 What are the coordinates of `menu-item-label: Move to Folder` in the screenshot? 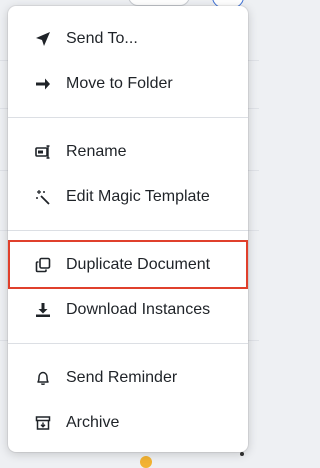 It's located at (119, 83).